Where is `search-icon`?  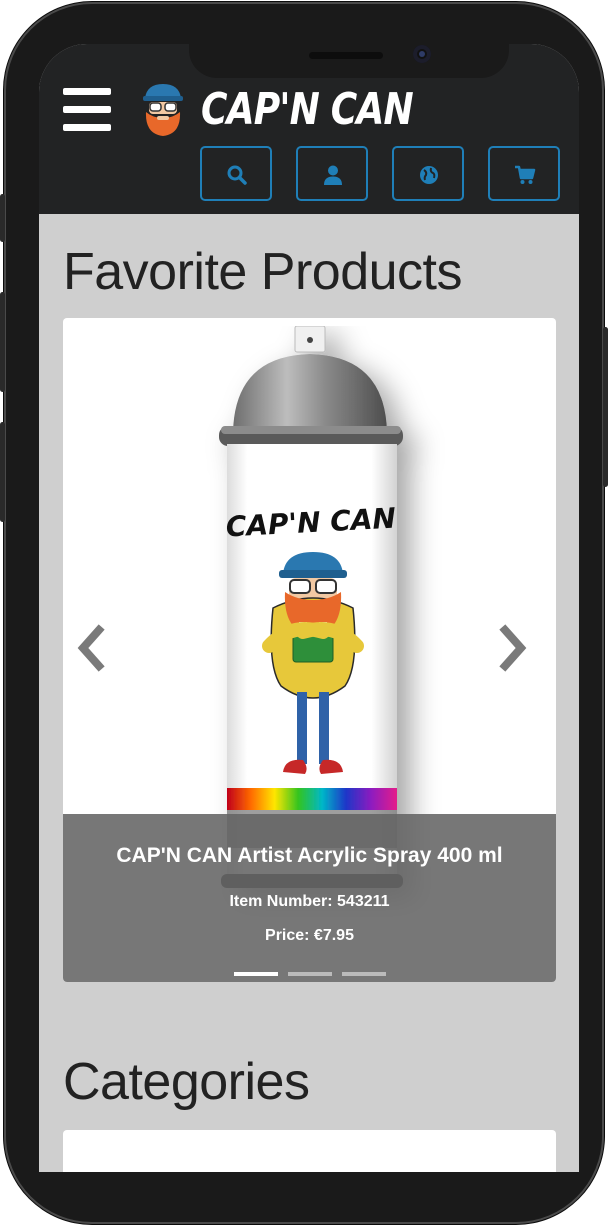
search-icon is located at coordinates (237, 175).